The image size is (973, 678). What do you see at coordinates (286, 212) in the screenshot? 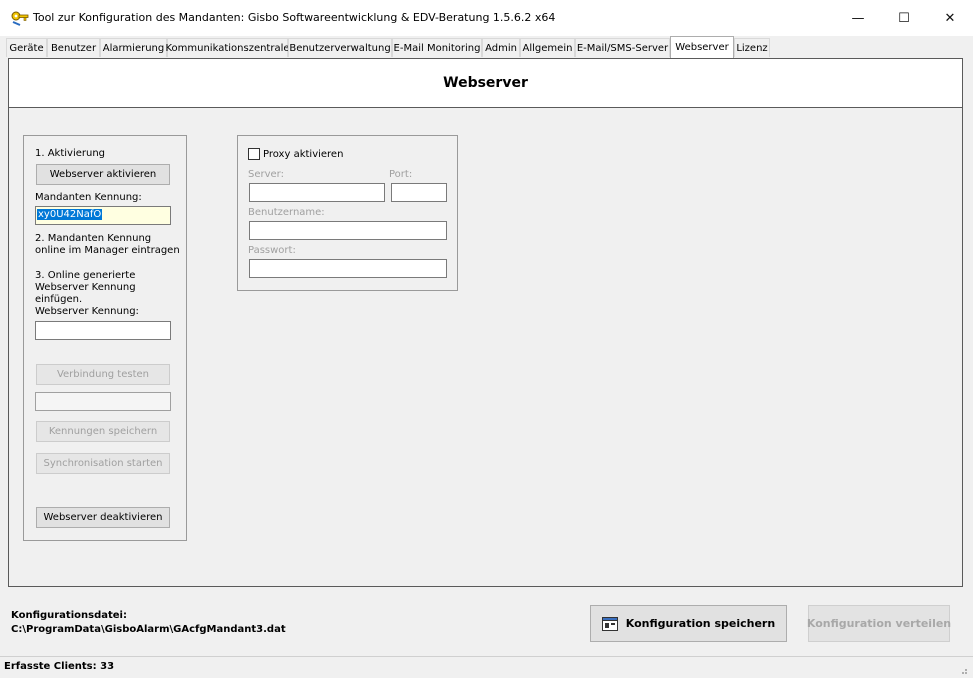
I see `username-label: Benutzername:` at bounding box center [286, 212].